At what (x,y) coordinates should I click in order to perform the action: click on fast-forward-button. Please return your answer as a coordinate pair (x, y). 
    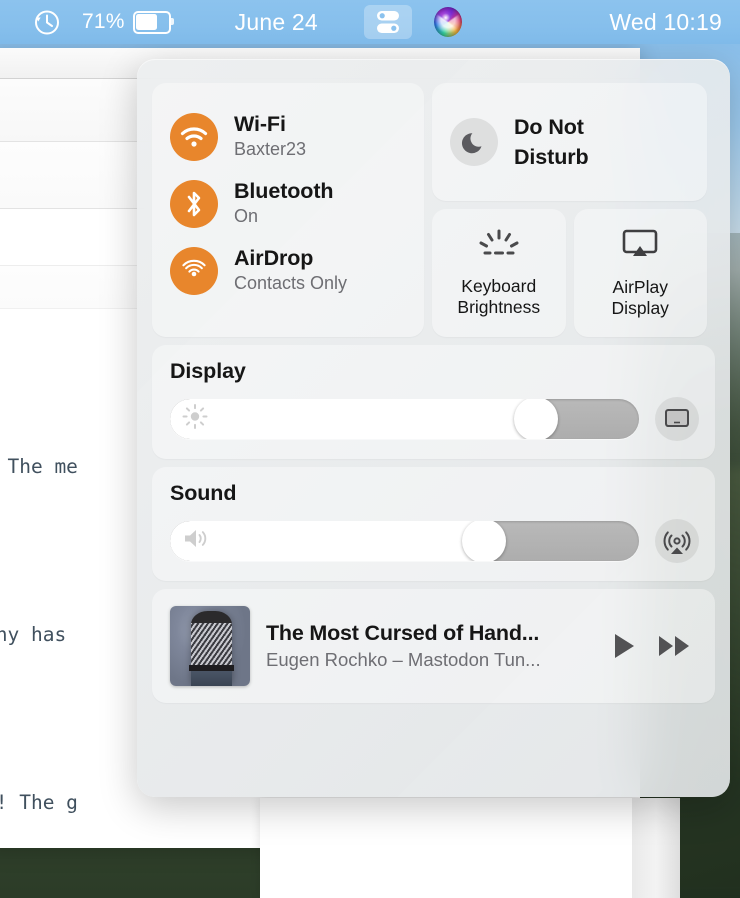
    Looking at the image, I should click on (675, 646).